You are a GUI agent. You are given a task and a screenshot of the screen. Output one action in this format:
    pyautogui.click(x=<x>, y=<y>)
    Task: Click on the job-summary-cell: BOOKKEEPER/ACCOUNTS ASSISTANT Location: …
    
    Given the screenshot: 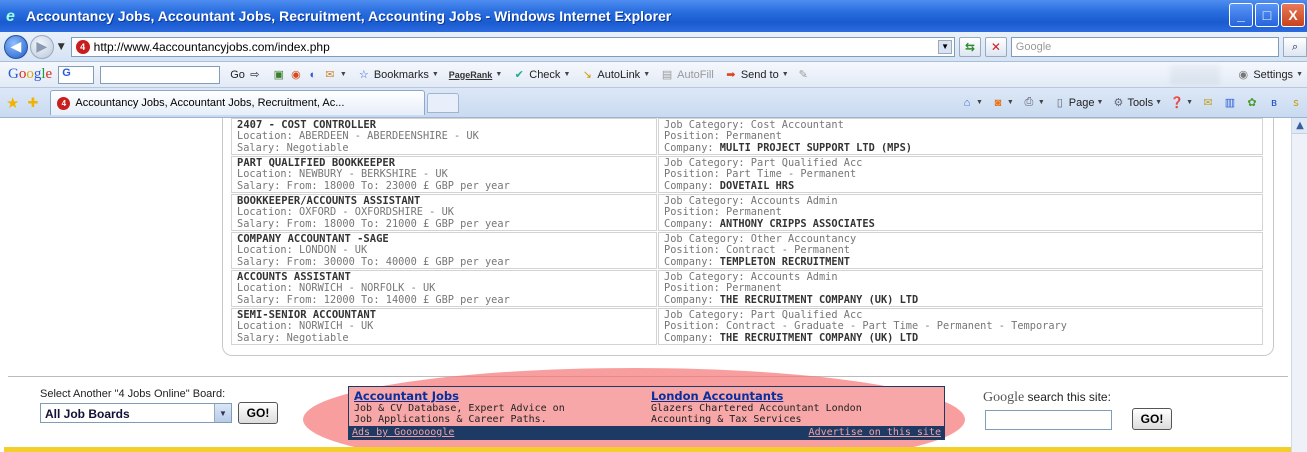 What is the action you would take?
    pyautogui.click(x=444, y=212)
    